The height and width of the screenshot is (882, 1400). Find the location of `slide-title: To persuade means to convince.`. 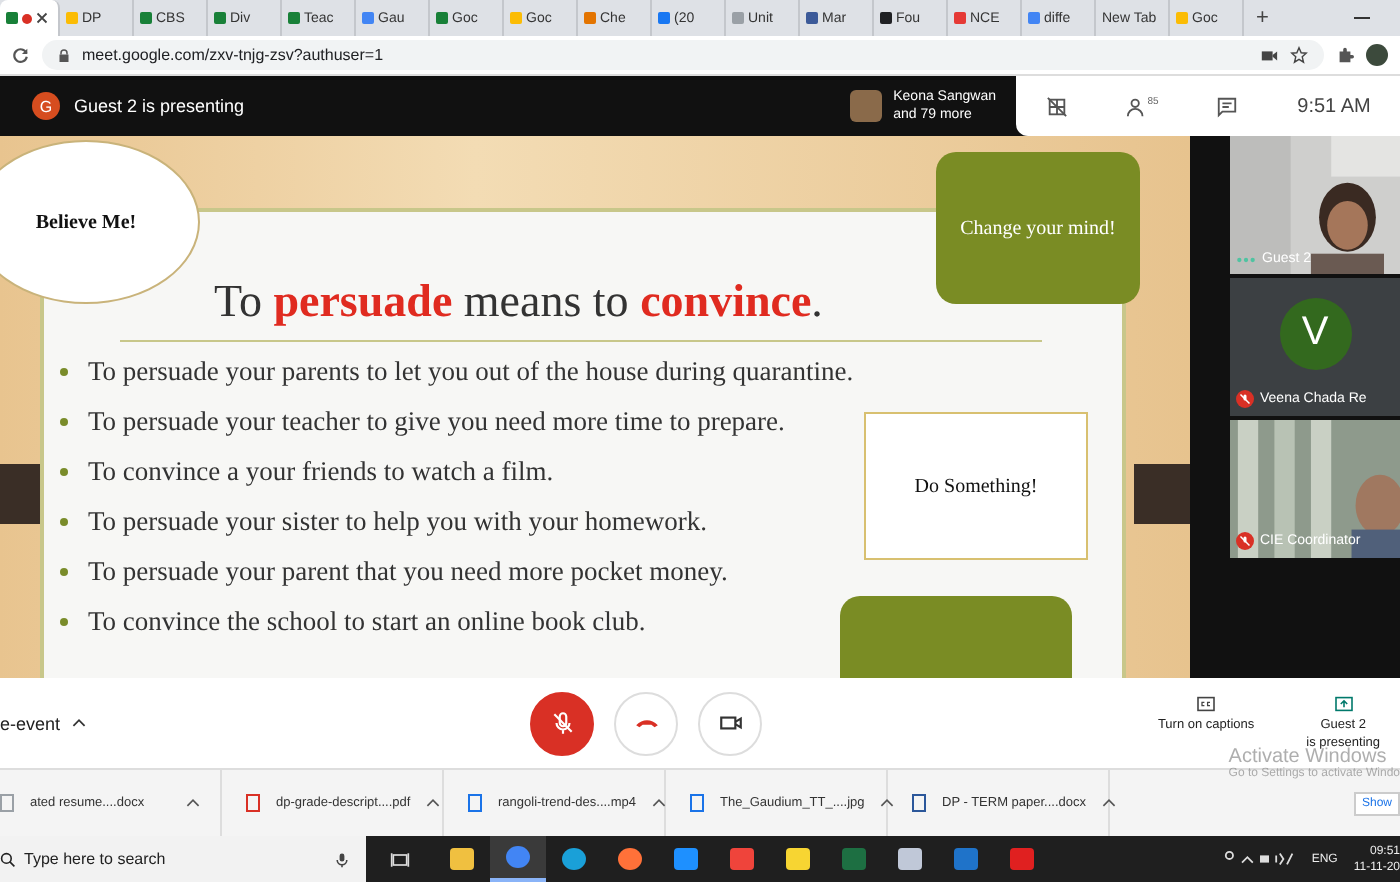

slide-title: To persuade means to convince. is located at coordinates (518, 302).